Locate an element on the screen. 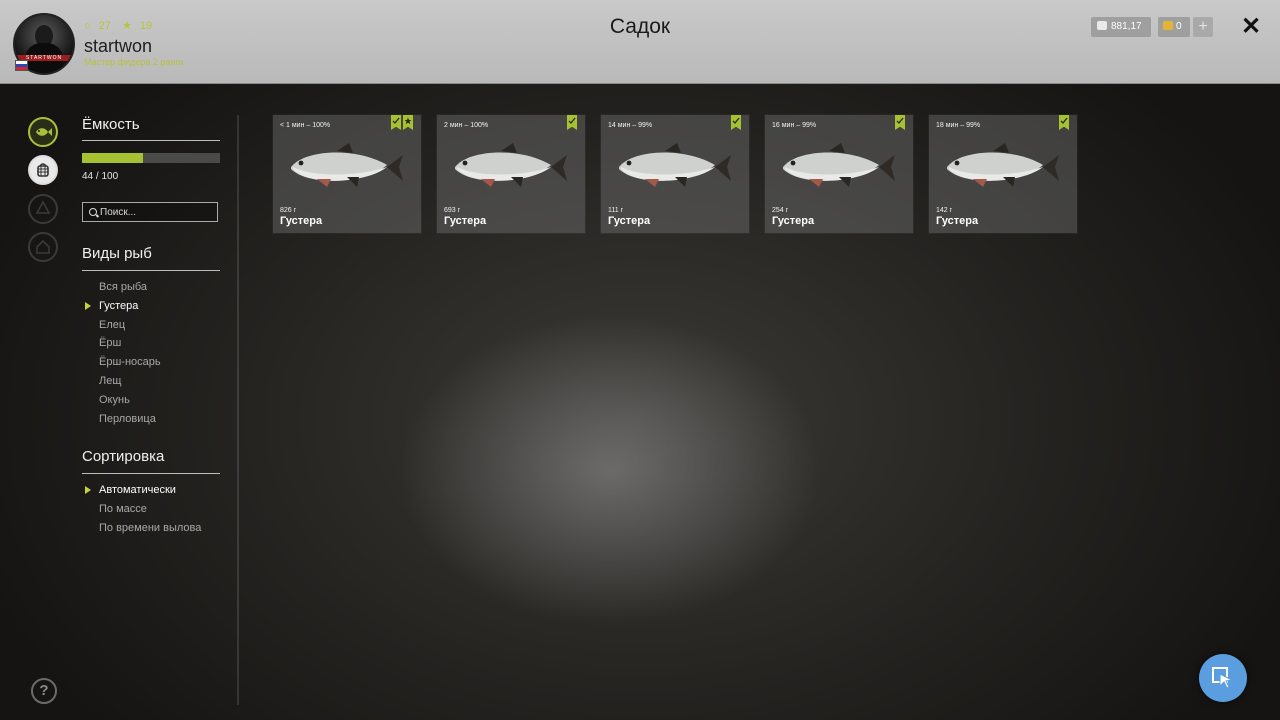 The height and width of the screenshot is (720, 1280). gold-value: 0 is located at coordinates (1179, 26).